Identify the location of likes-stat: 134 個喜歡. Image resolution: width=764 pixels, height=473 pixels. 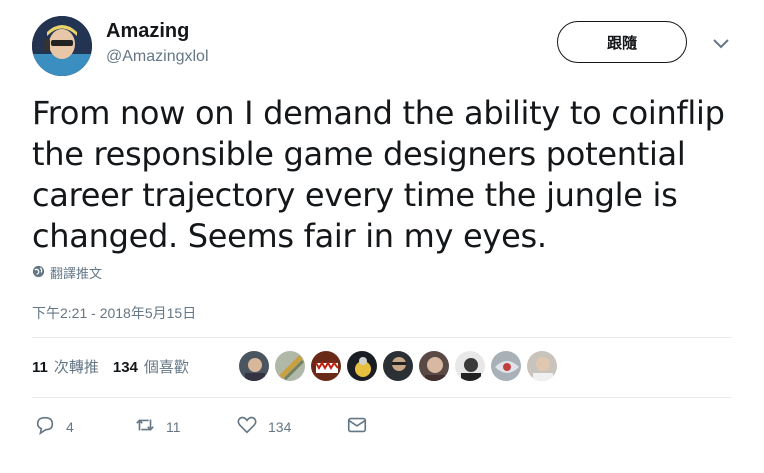
(151, 366).